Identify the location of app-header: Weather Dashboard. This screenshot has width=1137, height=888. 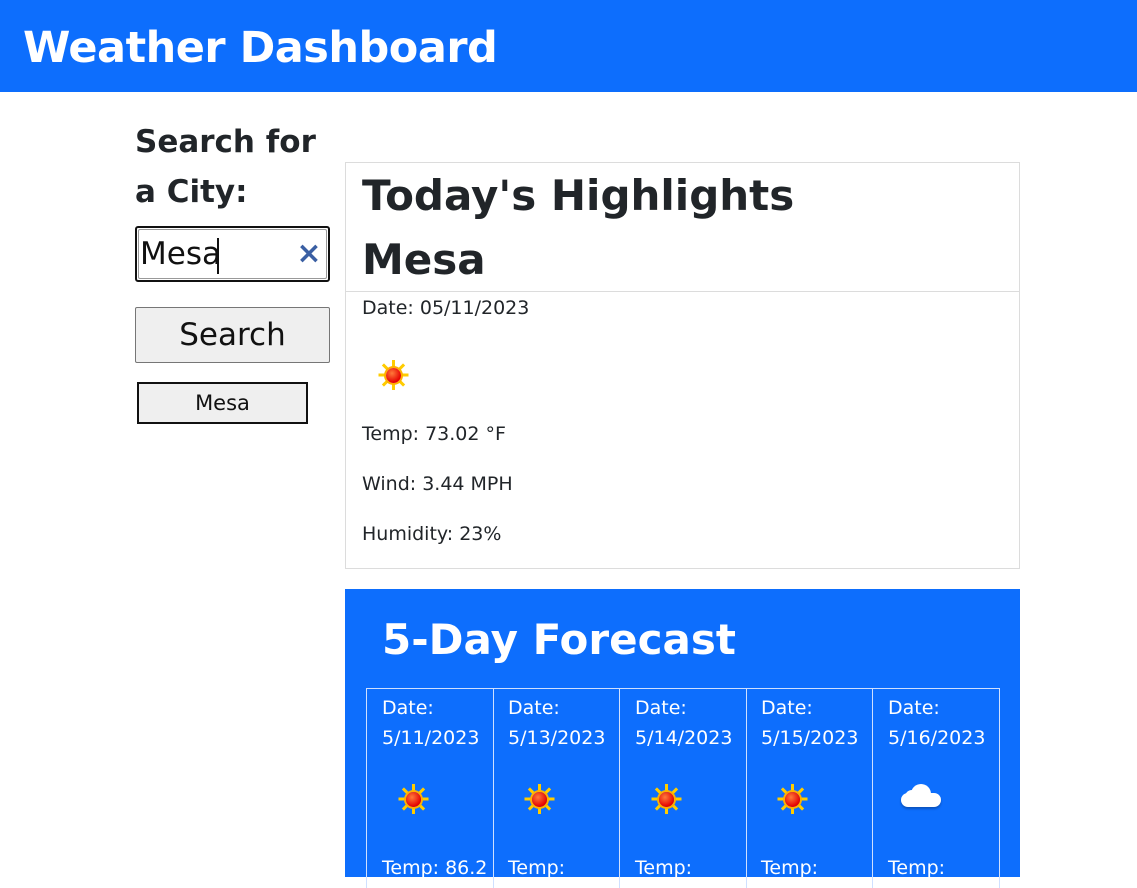
(568, 46).